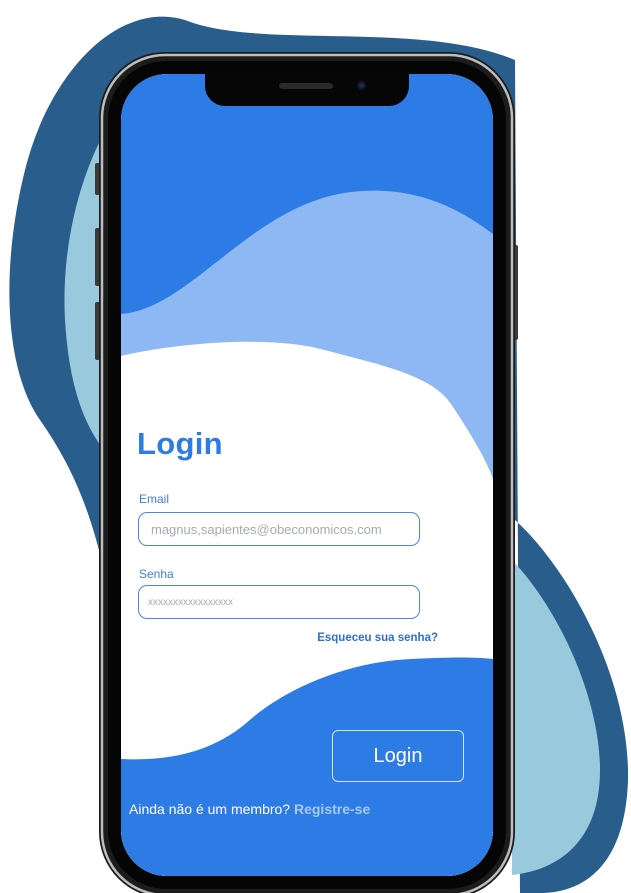  Describe the element at coordinates (156, 574) in the screenshot. I see `password-label: Senha` at that location.